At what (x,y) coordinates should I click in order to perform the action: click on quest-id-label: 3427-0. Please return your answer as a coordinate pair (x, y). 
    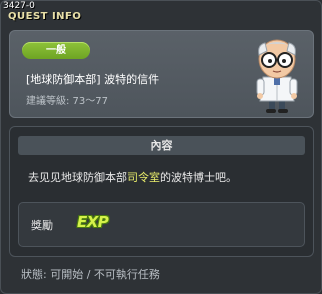
    Looking at the image, I should click on (19, 6).